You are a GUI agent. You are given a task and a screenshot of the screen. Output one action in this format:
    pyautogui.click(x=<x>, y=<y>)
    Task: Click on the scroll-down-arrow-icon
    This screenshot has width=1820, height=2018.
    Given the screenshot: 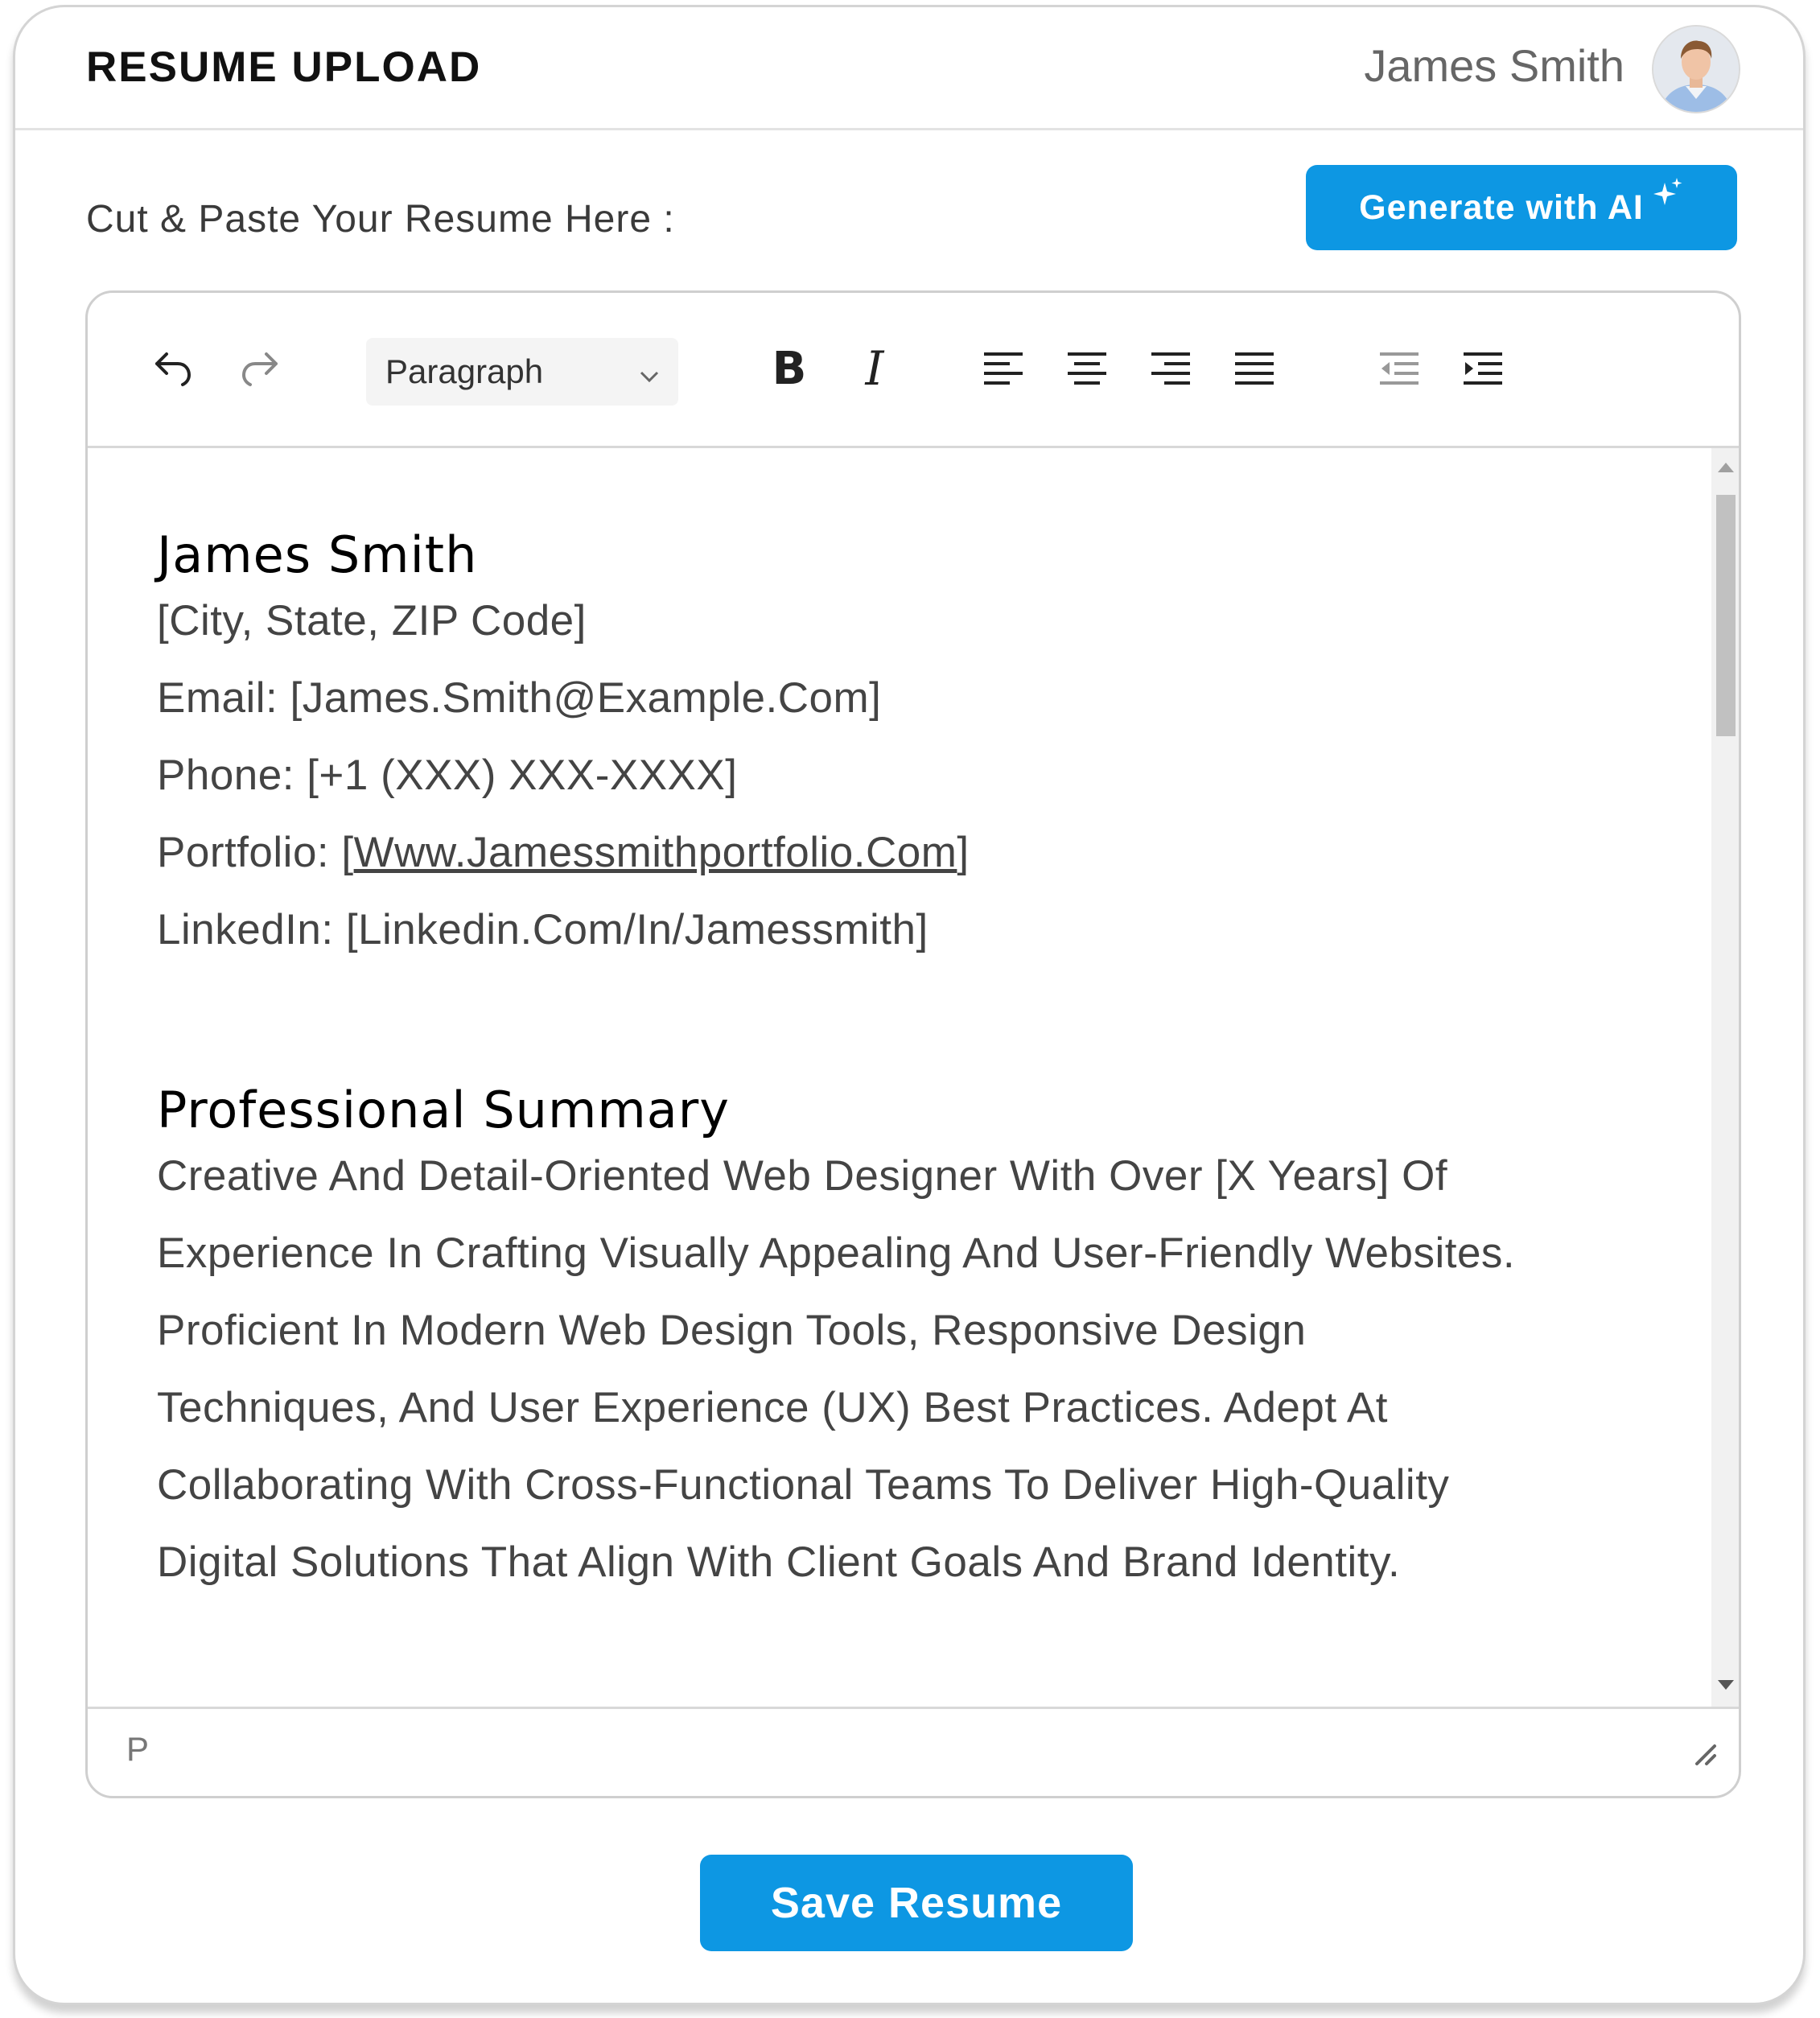 What is the action you would take?
    pyautogui.click(x=1726, y=1685)
    